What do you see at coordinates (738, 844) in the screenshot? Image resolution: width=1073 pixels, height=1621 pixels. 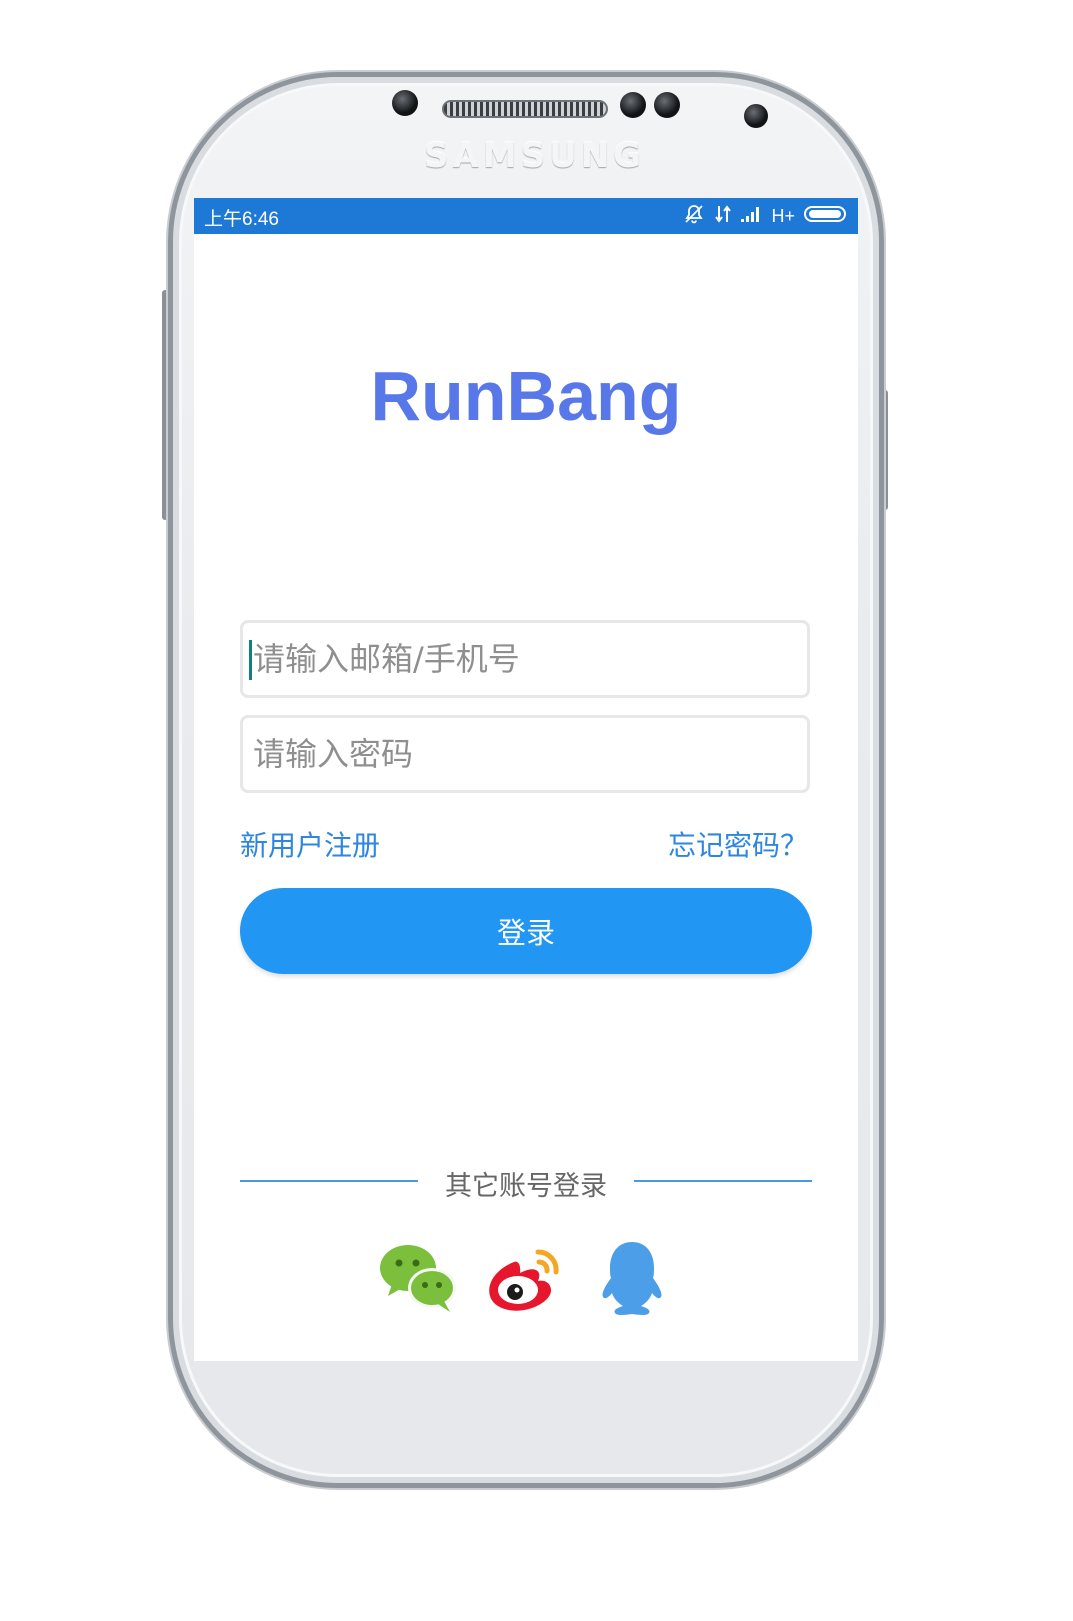 I see `forgot-password-link: 忘记密码？` at bounding box center [738, 844].